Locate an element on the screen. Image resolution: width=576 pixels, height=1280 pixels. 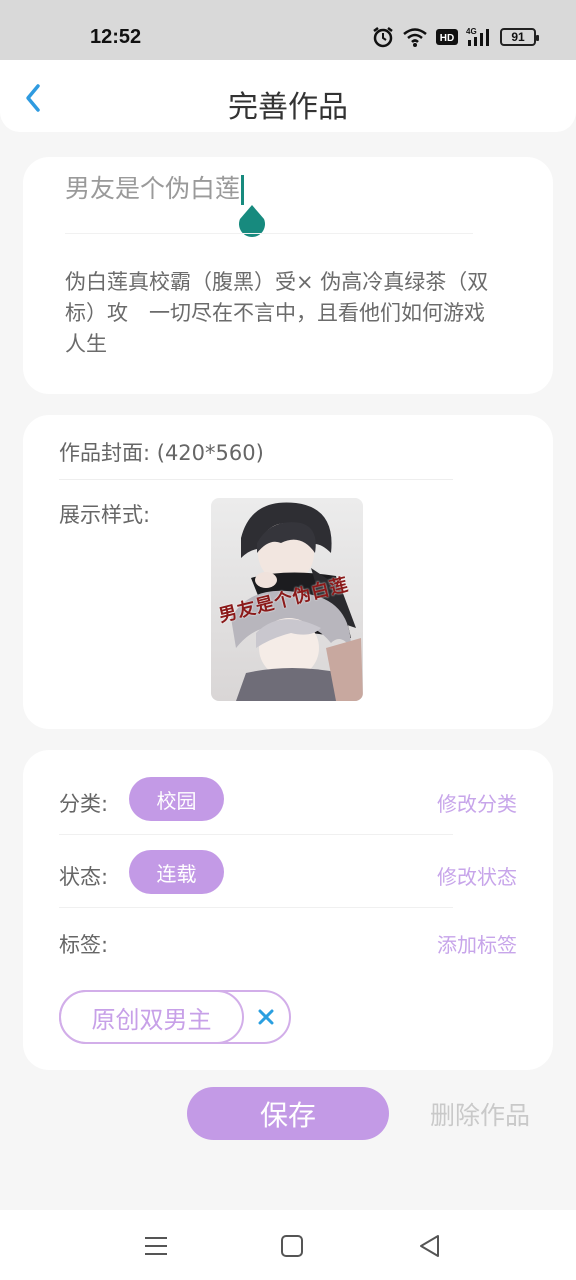
alarm-icon is located at coordinates (383, 37).